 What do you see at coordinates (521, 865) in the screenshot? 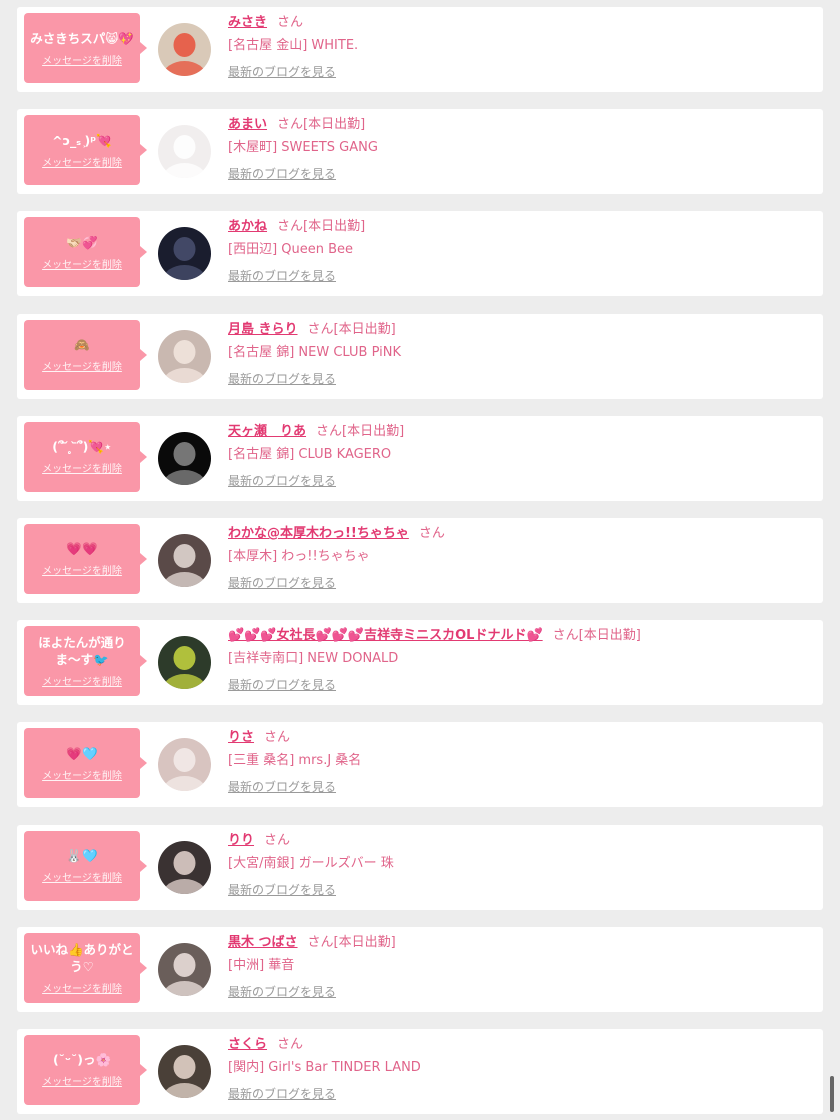
I see `sender-info: りり さん [大宮/南銀] ガールズバー 珠 最新のブログを見る` at bounding box center [521, 865].